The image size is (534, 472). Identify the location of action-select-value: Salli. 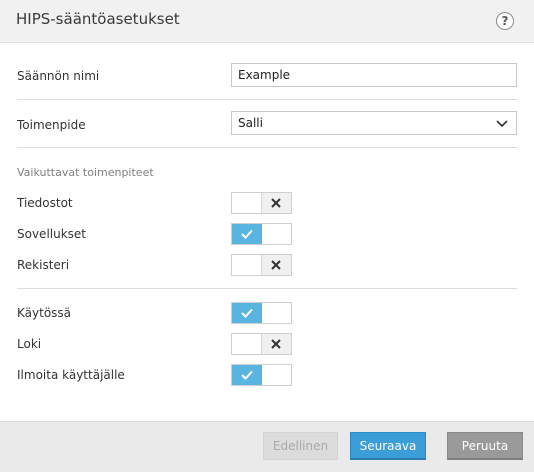
(250, 123).